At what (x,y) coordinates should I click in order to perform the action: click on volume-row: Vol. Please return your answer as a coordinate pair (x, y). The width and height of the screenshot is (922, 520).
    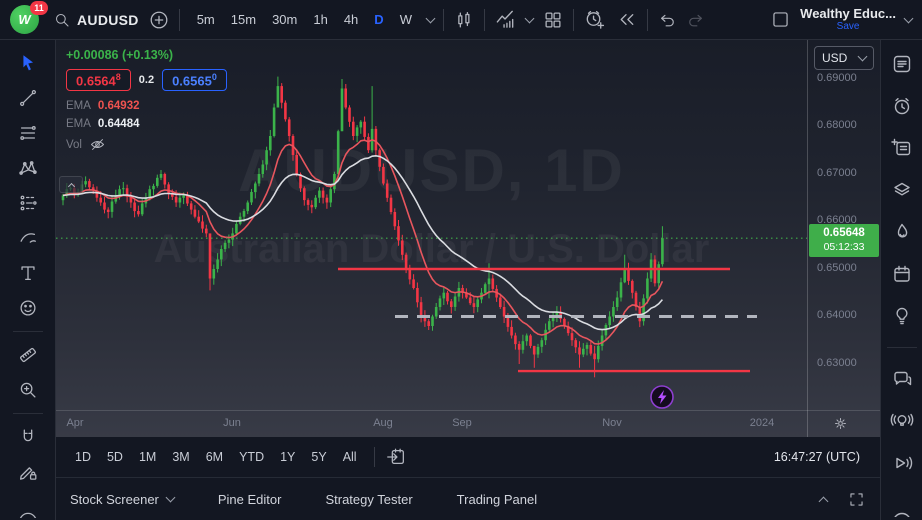
    Looking at the image, I should click on (146, 144).